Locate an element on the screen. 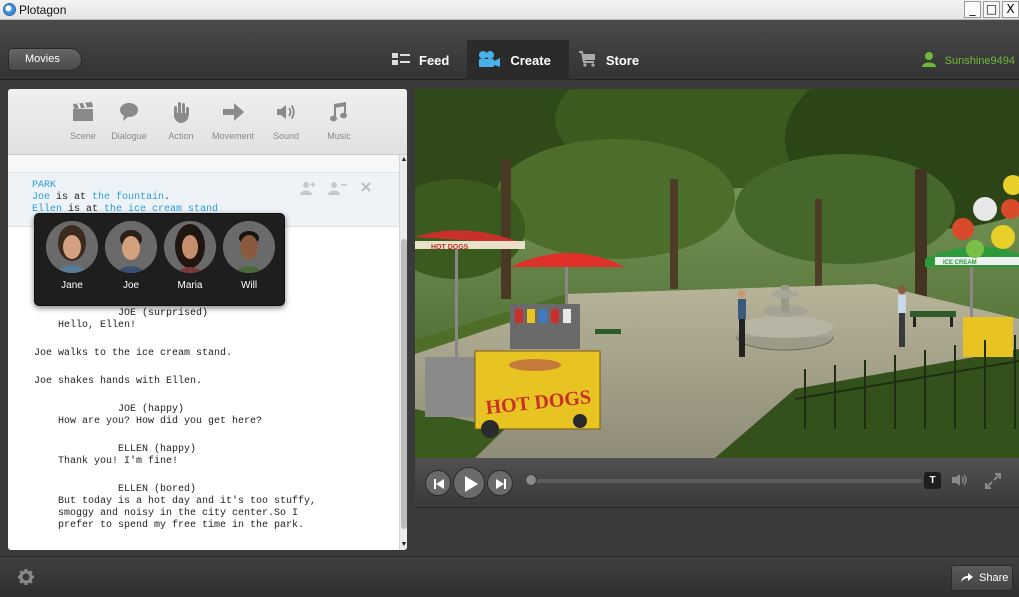 This screenshot has height=597, width=1019. tab-feed: Feed is located at coordinates (424, 60).